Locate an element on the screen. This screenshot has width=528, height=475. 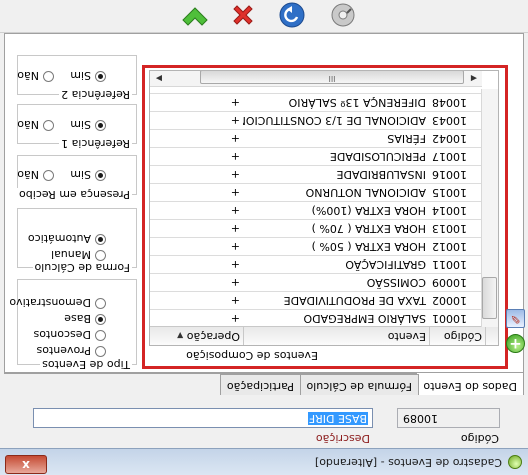
horizontal-scrollbar: ◀ III ▶ is located at coordinates (315, 78).